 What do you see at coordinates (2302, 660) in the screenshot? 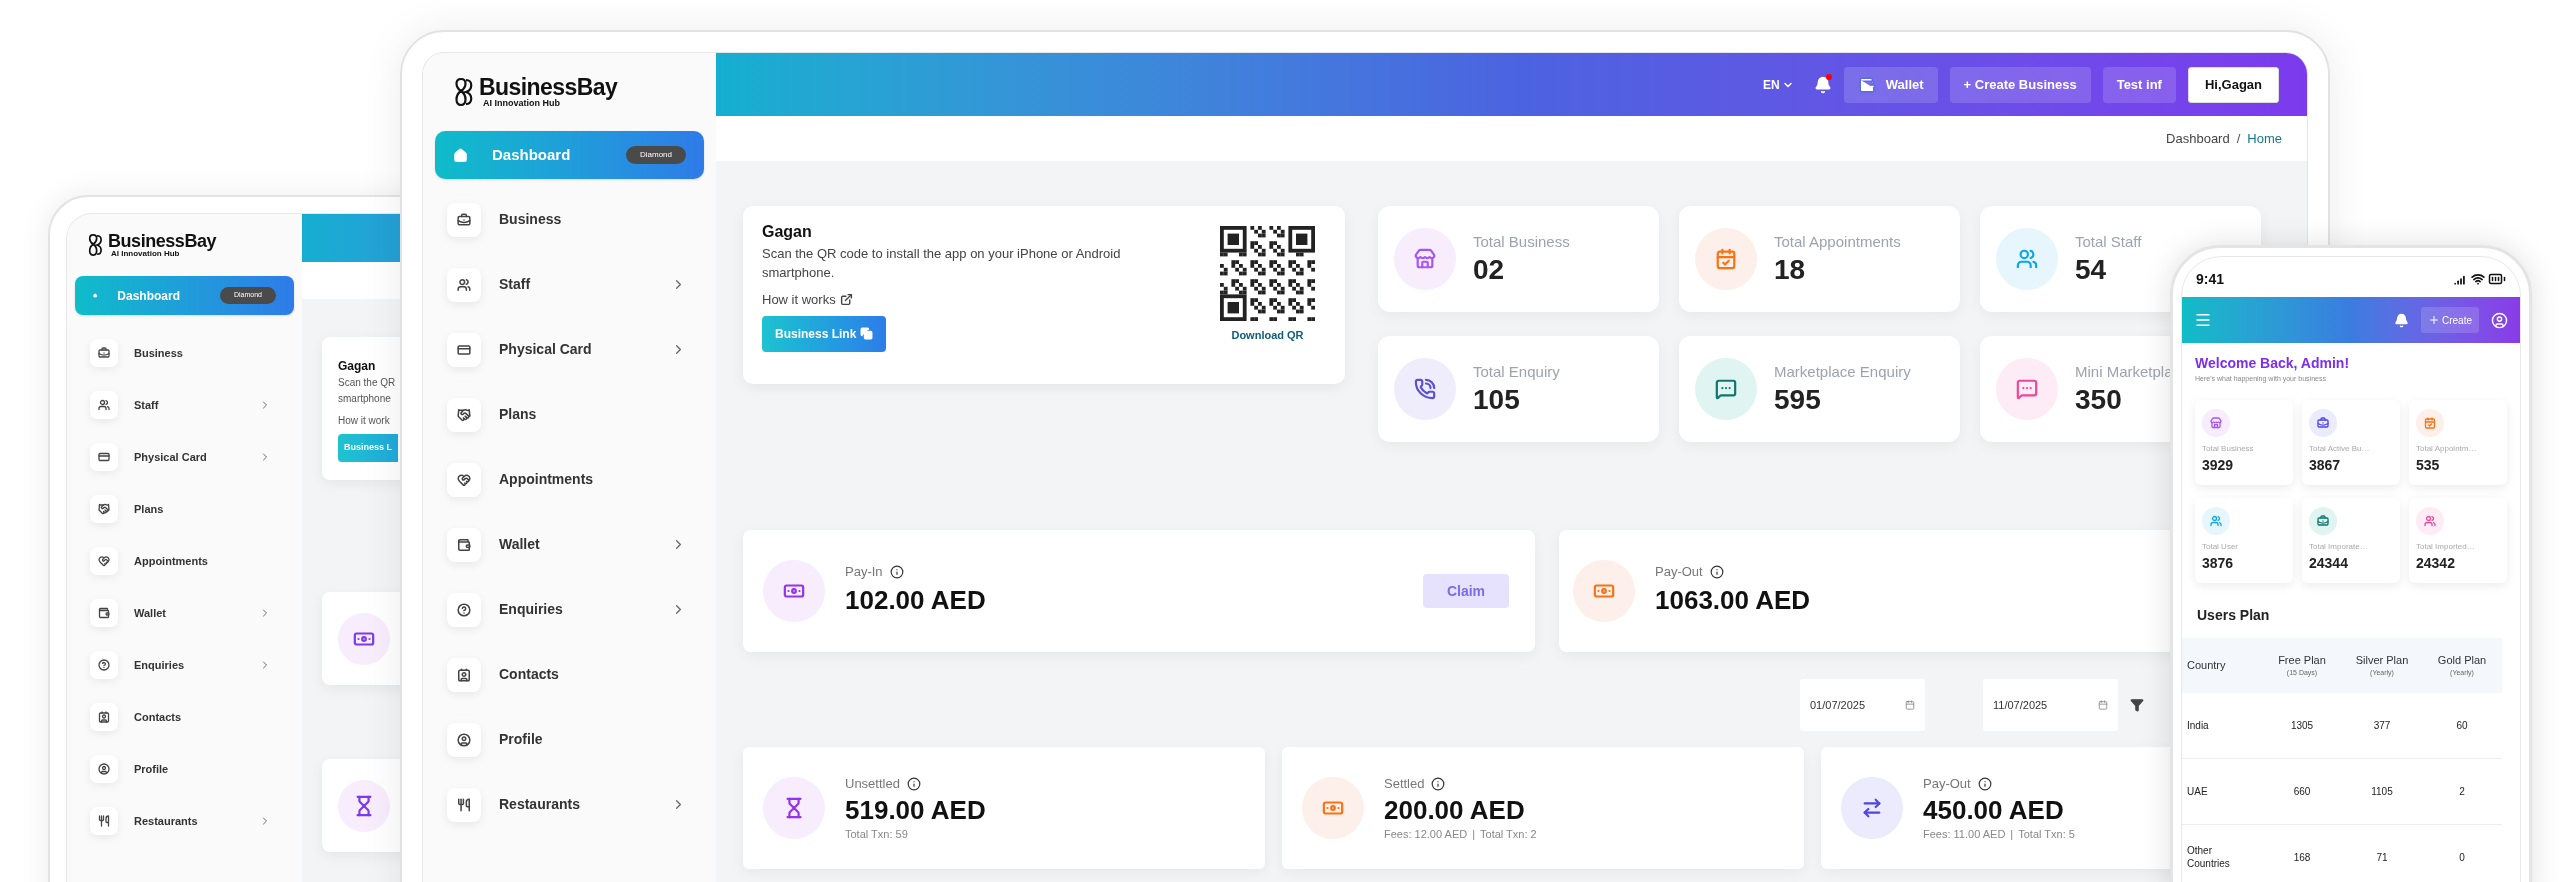
I see `column-title: Free Plan` at bounding box center [2302, 660].